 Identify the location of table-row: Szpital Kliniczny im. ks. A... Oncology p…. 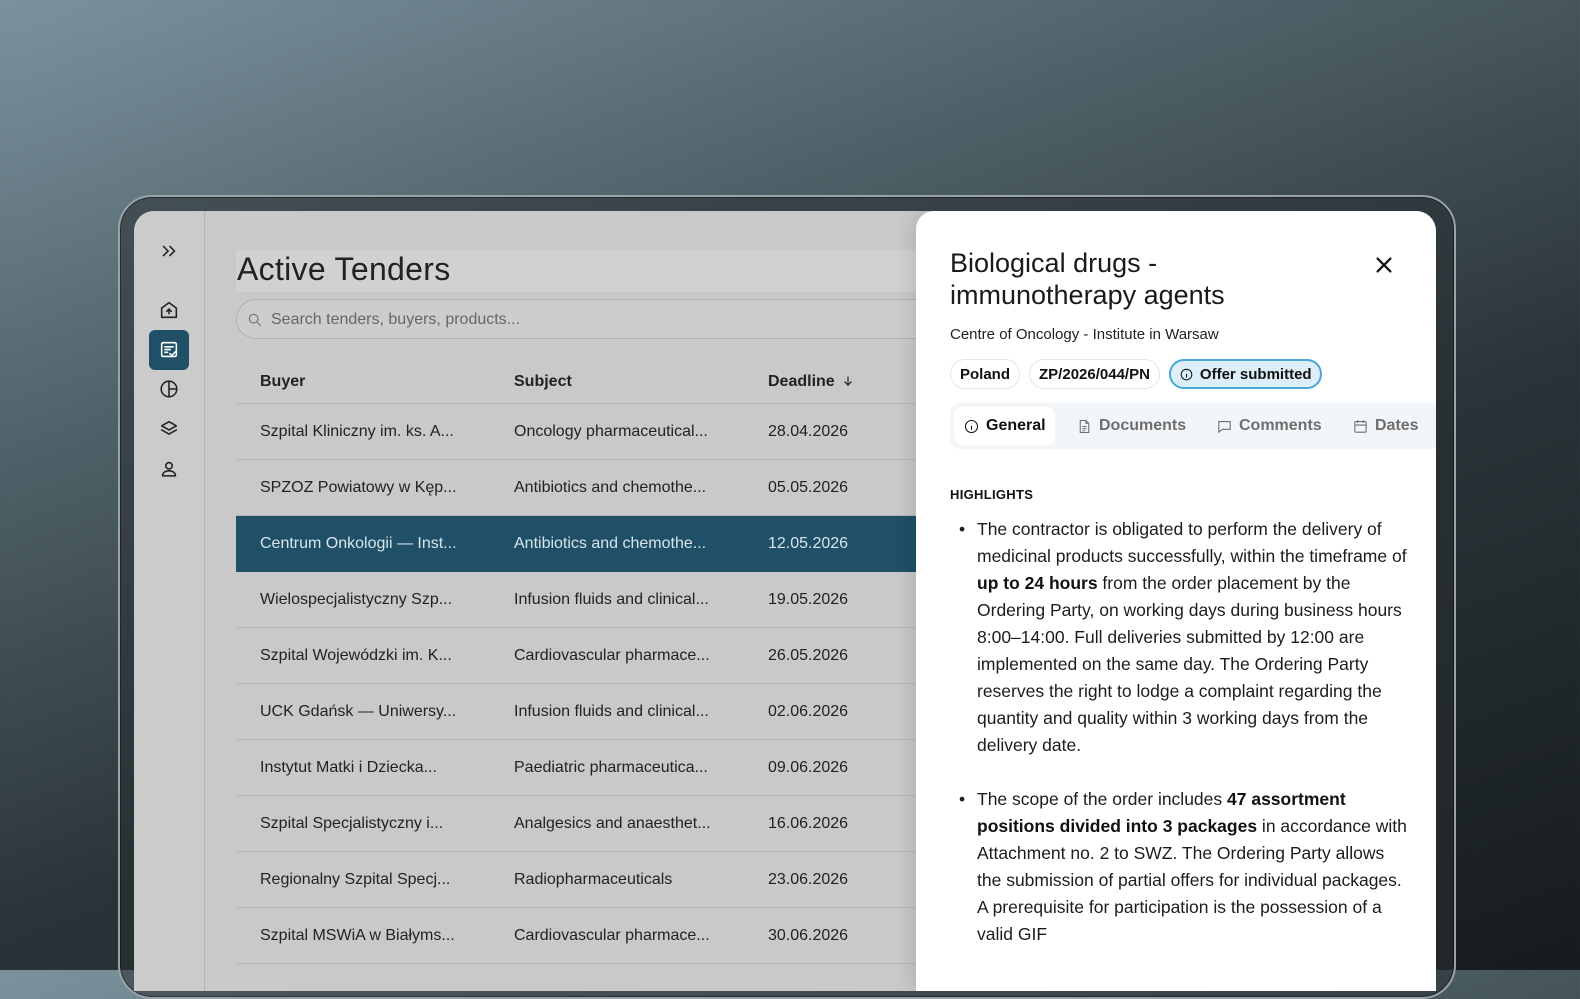
(586, 432).